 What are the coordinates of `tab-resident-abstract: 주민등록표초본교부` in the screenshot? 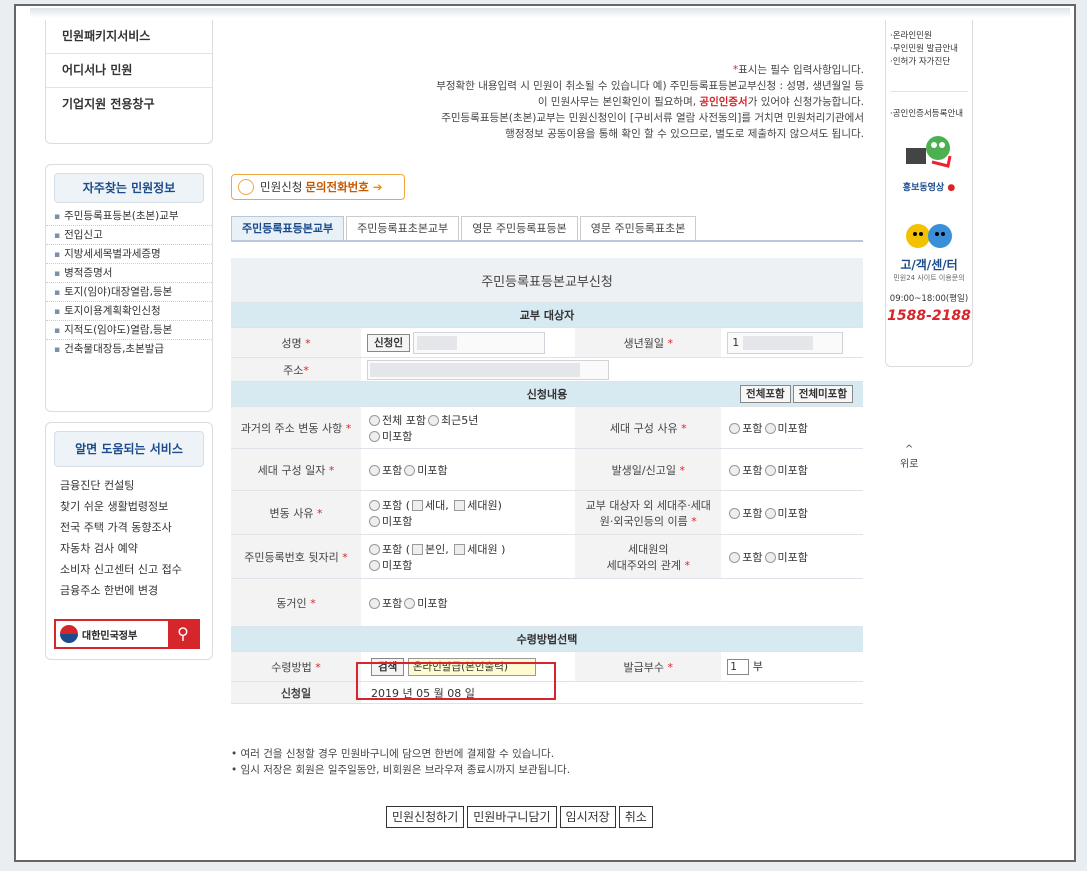 It's located at (403, 228).